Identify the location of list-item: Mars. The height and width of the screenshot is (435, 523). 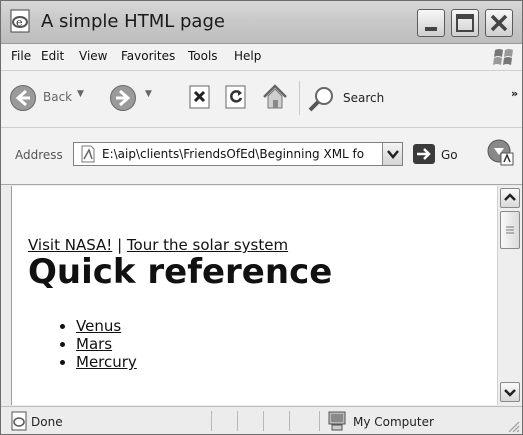
(106, 344).